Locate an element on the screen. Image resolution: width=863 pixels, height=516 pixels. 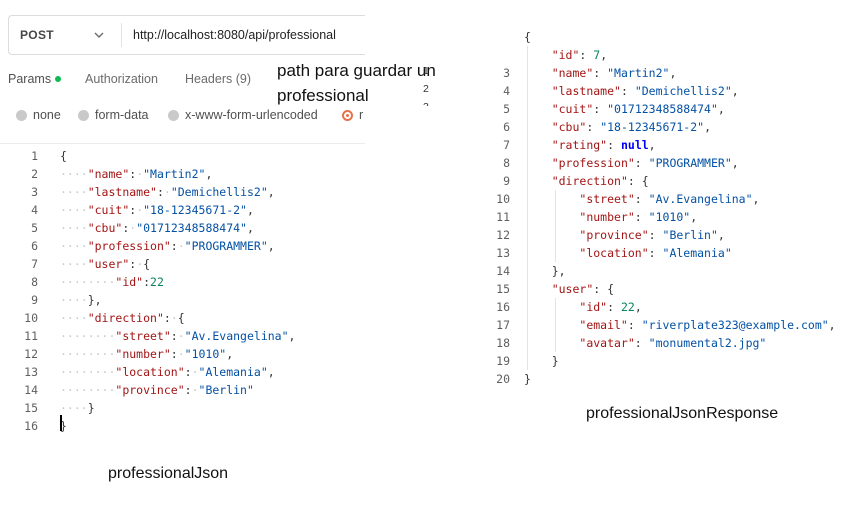
chevron-down-icon is located at coordinates (99, 35).